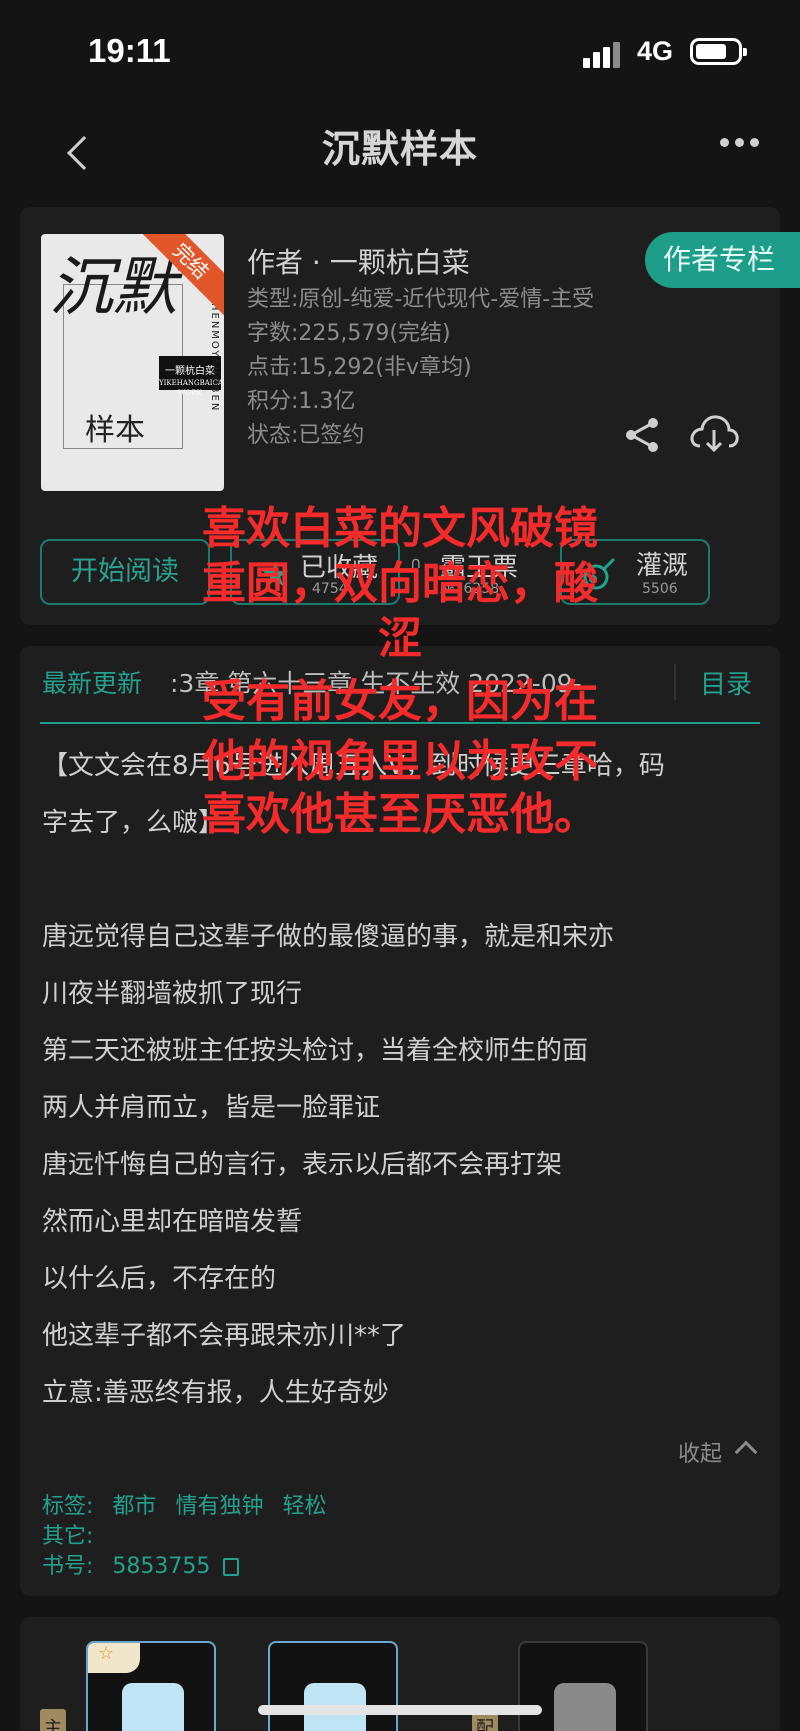 The image size is (800, 1731). What do you see at coordinates (134, 1506) in the screenshot?
I see `tag-item: 都市` at bounding box center [134, 1506].